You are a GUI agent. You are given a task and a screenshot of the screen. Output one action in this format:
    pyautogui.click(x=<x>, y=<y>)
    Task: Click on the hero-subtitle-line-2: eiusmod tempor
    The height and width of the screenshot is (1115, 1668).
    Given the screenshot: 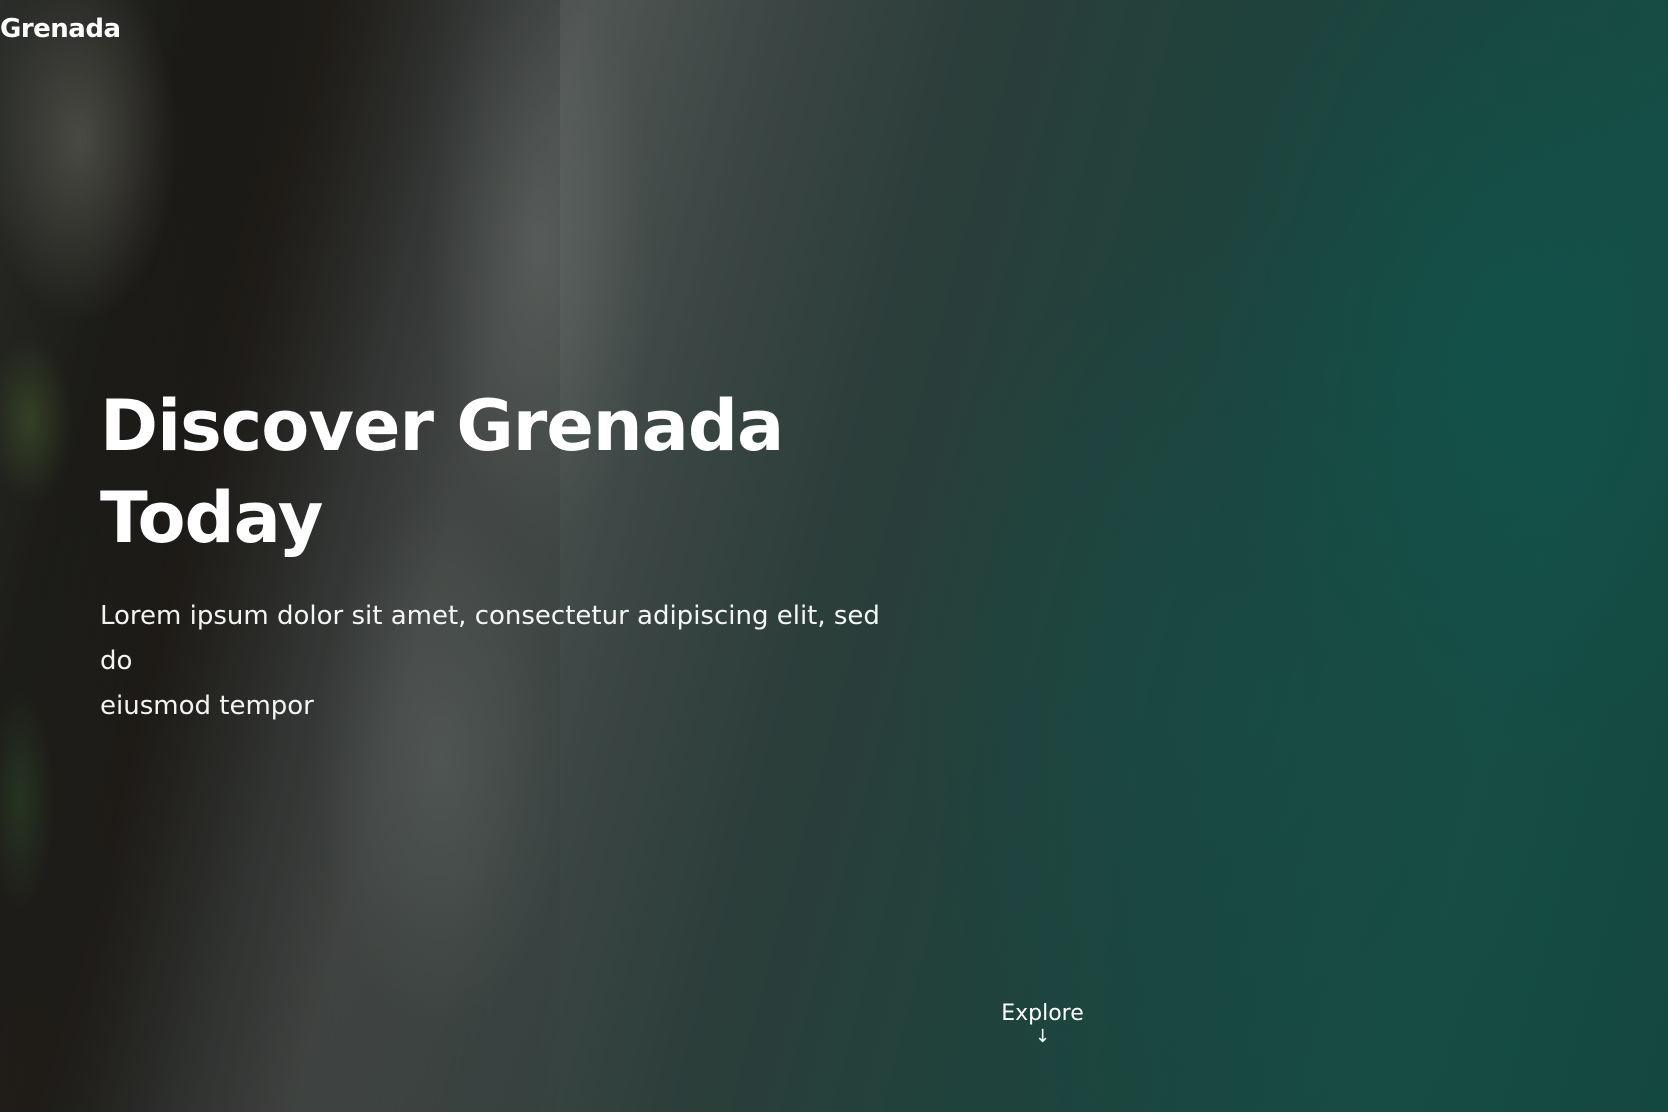 What is the action you would take?
    pyautogui.click(x=207, y=706)
    